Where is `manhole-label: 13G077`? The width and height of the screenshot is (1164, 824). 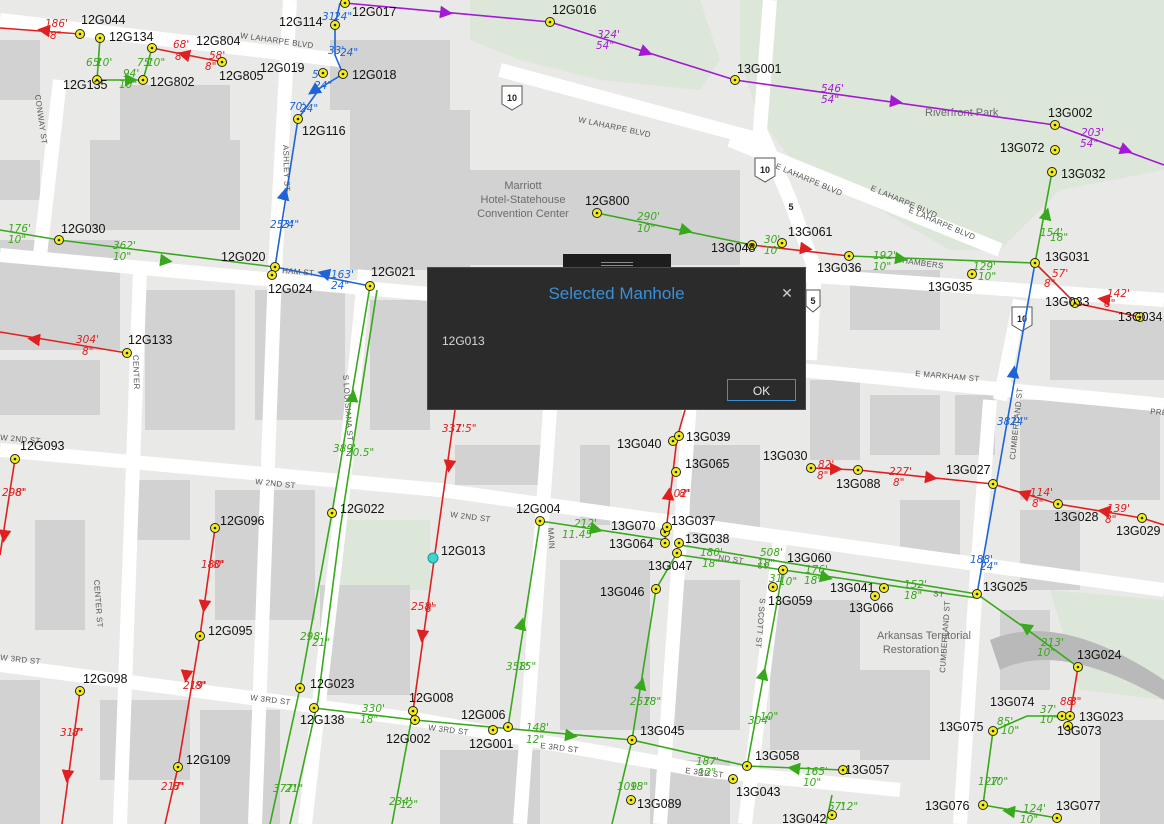
manhole-label: 13G077 is located at coordinates (1078, 806).